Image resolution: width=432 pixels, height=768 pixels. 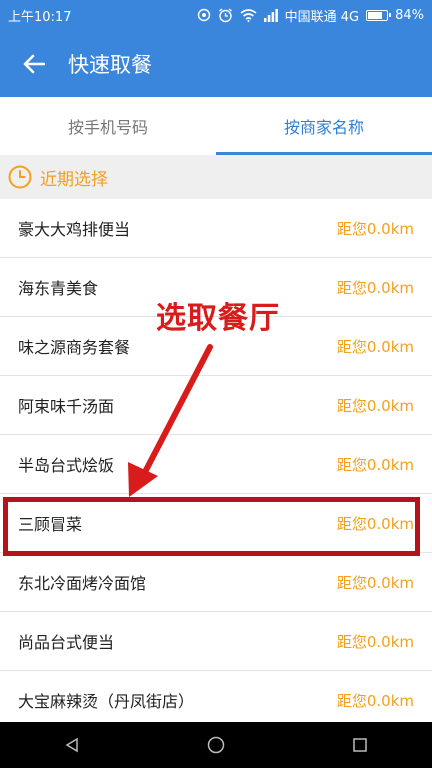 What do you see at coordinates (216, 346) in the screenshot?
I see `restaurant-row: 味之源商务套餐 距您0.0km` at bounding box center [216, 346].